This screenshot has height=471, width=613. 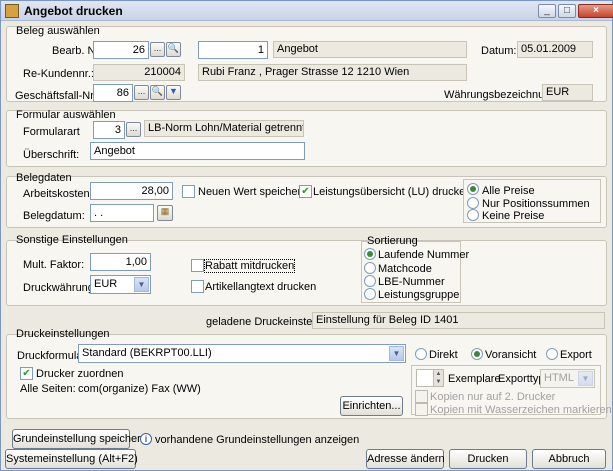 I want to click on alle-seiten-label: Alle Seiten:, so click(x=48, y=389).